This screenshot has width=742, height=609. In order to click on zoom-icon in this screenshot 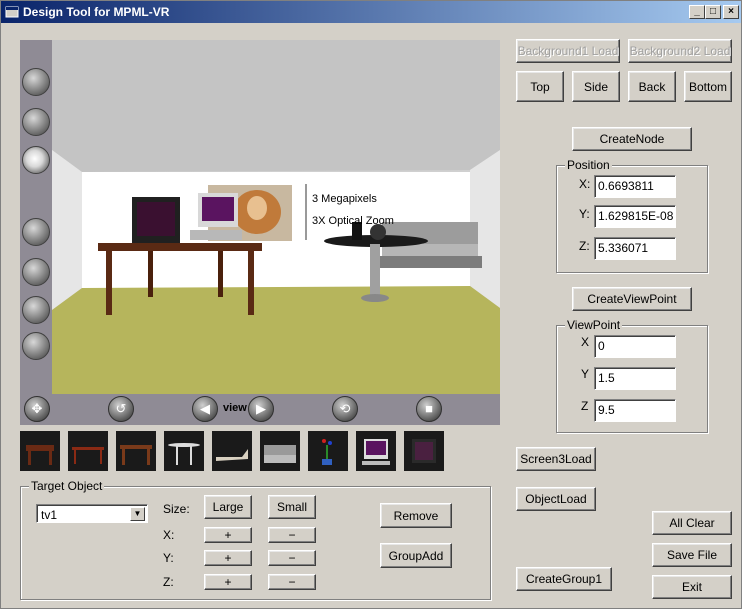, I will do `click(36, 310)`.